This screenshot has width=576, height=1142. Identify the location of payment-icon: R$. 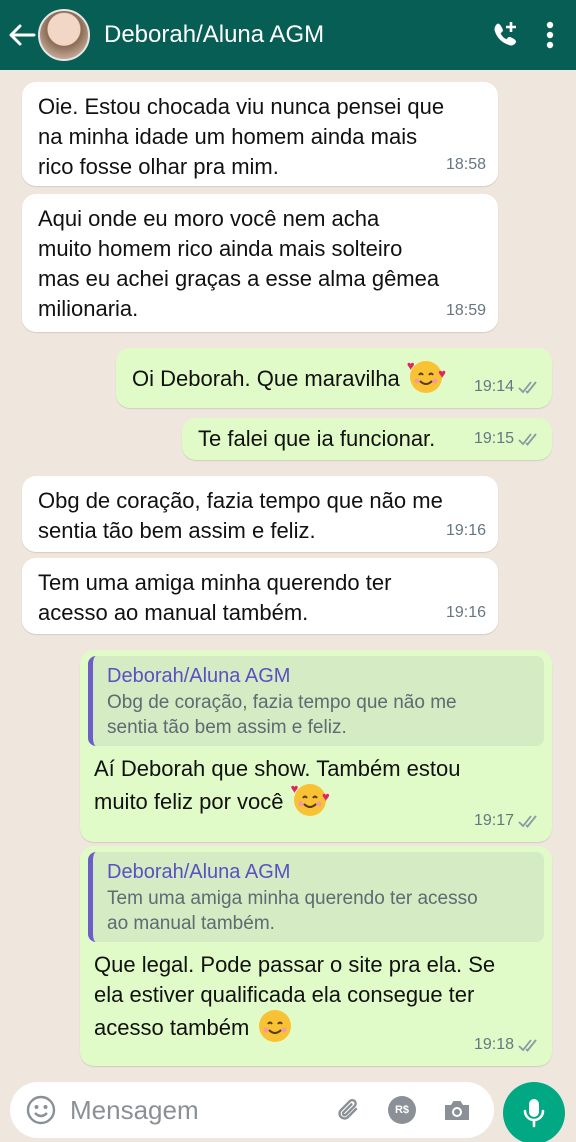
(402, 1110).